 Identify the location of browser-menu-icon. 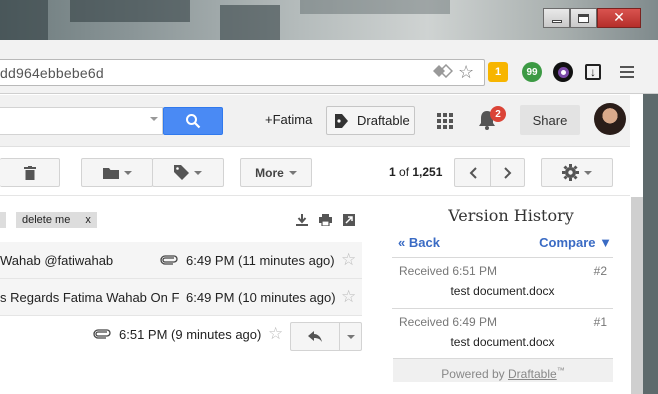
(627, 73).